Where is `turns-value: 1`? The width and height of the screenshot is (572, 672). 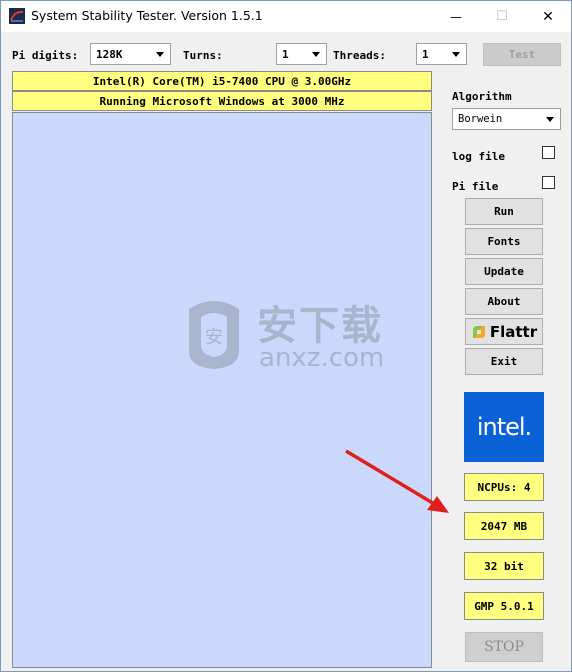 turns-value: 1 is located at coordinates (285, 54).